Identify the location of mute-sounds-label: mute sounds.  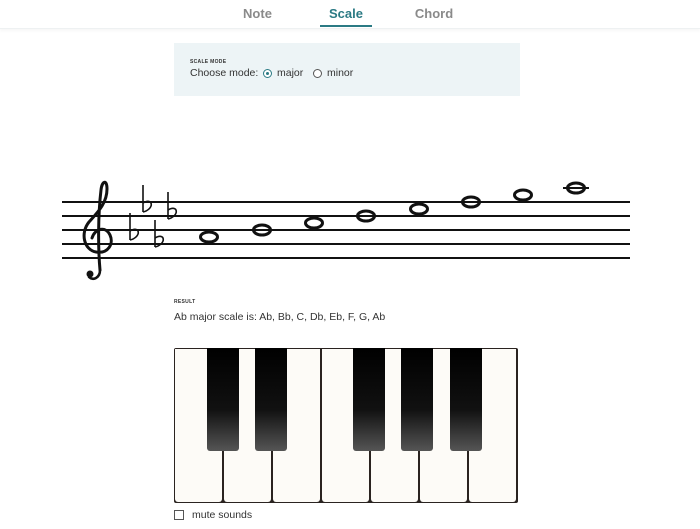
(222, 515).